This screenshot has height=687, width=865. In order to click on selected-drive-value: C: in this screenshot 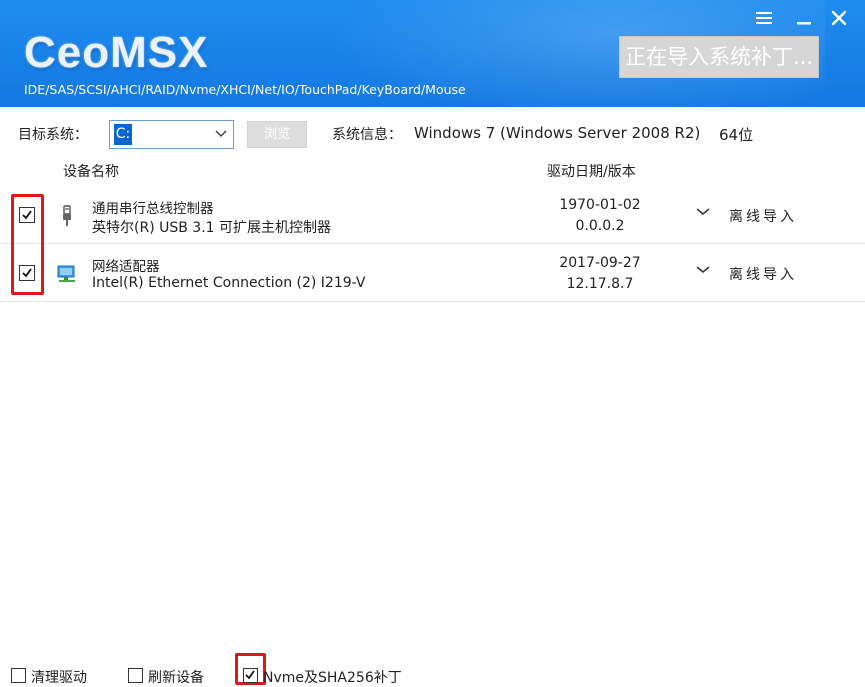, I will do `click(123, 134)`.